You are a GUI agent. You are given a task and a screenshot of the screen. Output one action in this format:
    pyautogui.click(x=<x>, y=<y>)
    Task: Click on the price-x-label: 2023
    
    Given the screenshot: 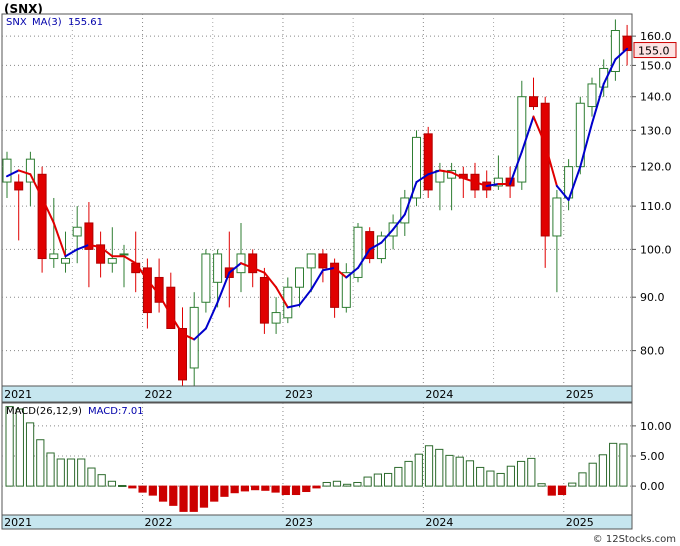 What is the action you would take?
    pyautogui.click(x=299, y=394)
    